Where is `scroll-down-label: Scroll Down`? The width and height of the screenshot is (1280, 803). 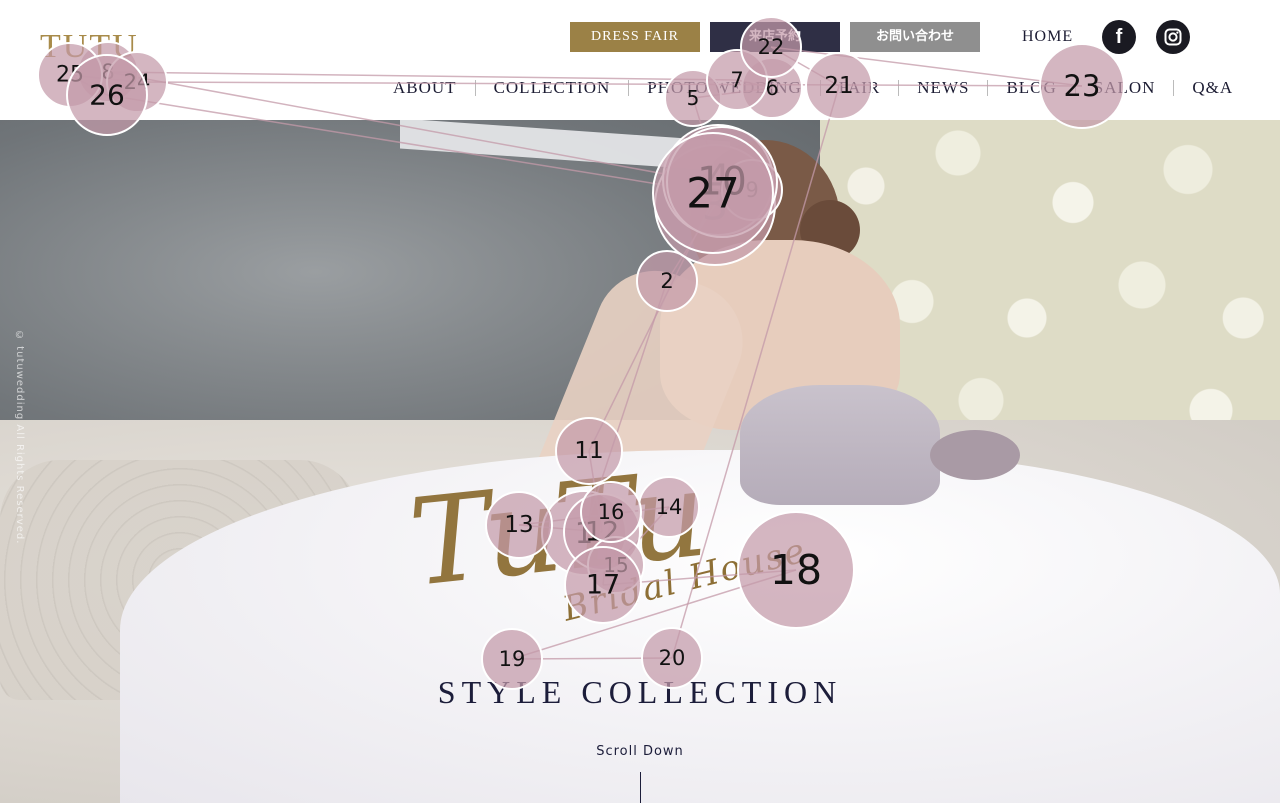 scroll-down-label: Scroll Down is located at coordinates (640, 751).